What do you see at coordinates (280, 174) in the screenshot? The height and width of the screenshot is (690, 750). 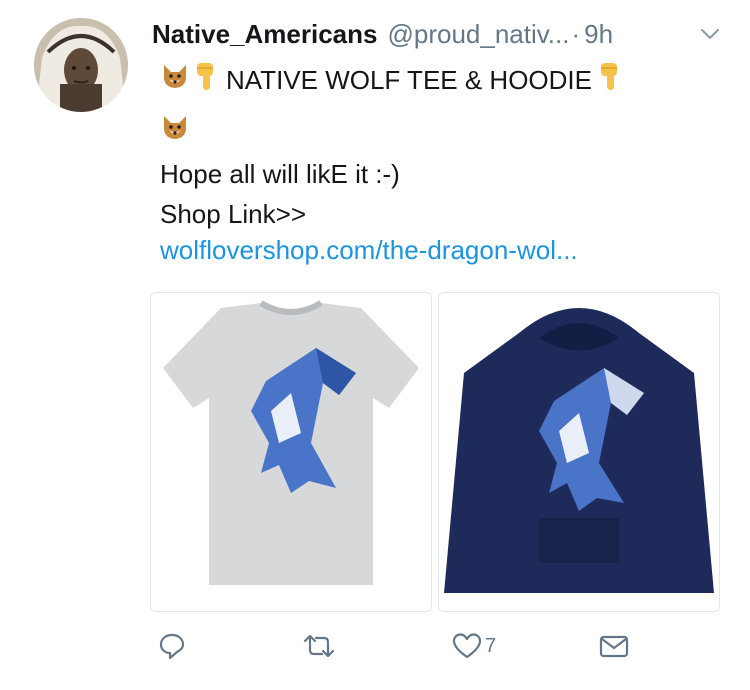 I see `tweet-text-line-2: Hope all will likE it :-)` at bounding box center [280, 174].